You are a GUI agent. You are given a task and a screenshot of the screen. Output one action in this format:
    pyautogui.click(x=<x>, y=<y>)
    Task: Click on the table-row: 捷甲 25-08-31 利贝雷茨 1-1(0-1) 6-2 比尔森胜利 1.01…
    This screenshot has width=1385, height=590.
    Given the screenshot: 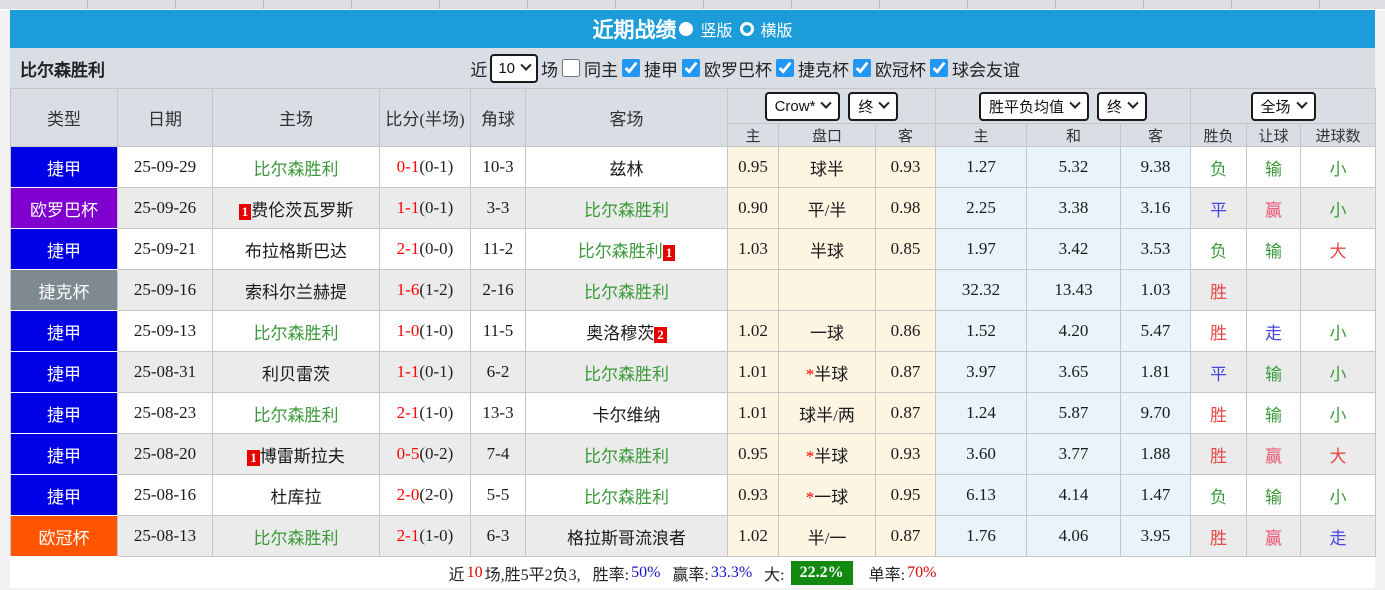 What is the action you would take?
    pyautogui.click(x=693, y=372)
    